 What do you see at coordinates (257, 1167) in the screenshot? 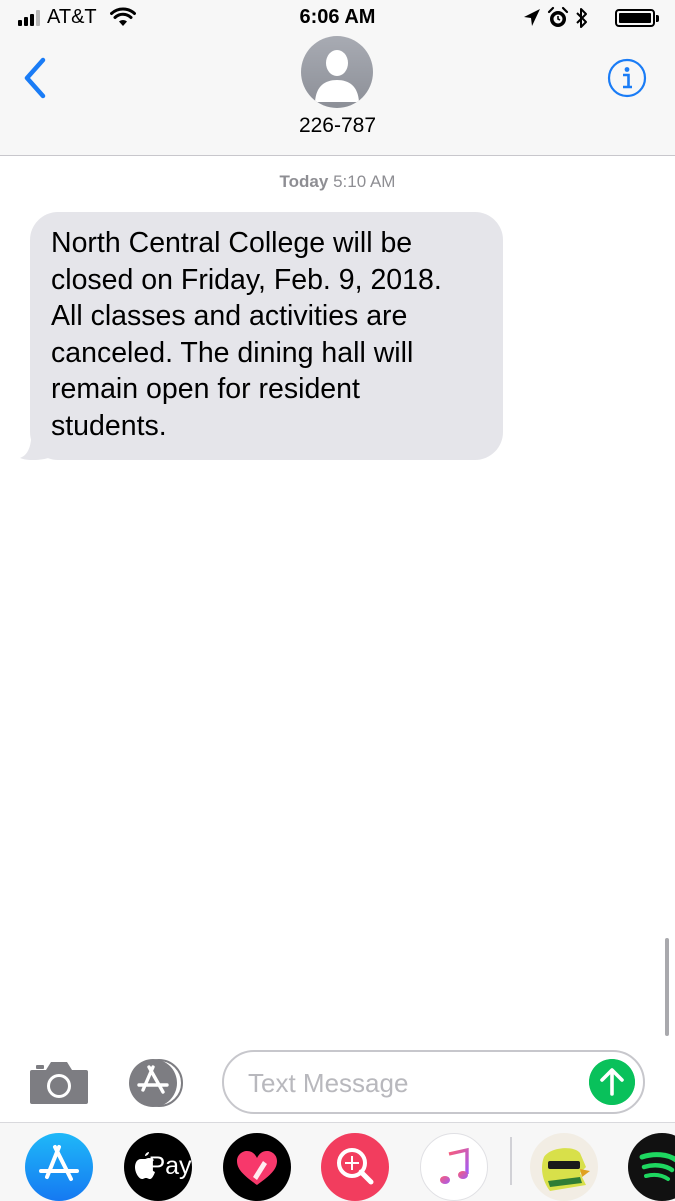
I see `digital-touch-heart-icon` at bounding box center [257, 1167].